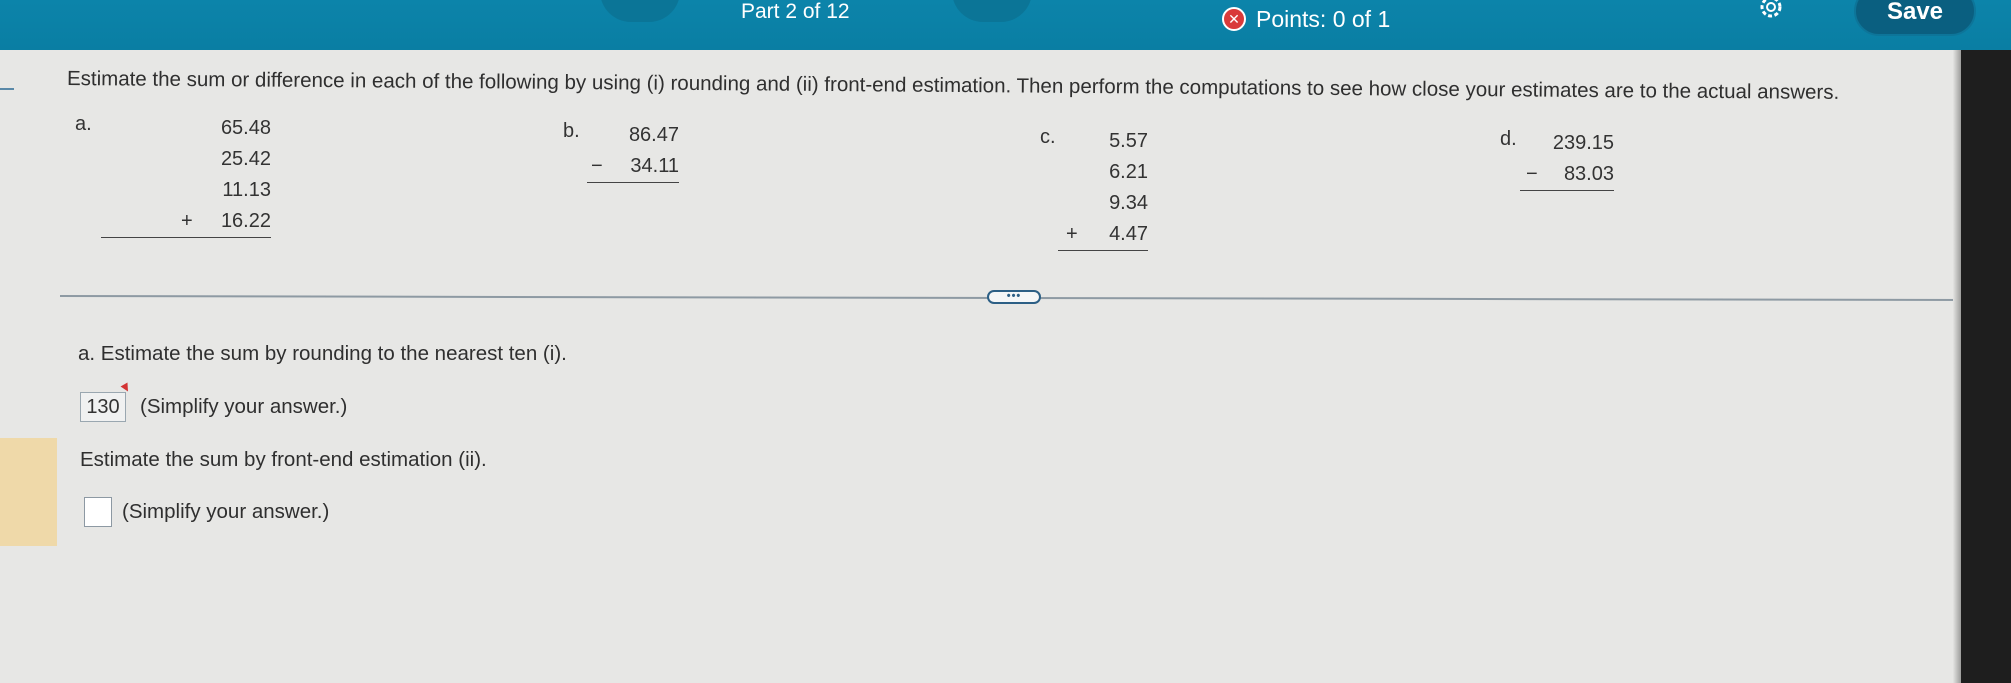  I want to click on problem-letter: d., so click(1508, 139).